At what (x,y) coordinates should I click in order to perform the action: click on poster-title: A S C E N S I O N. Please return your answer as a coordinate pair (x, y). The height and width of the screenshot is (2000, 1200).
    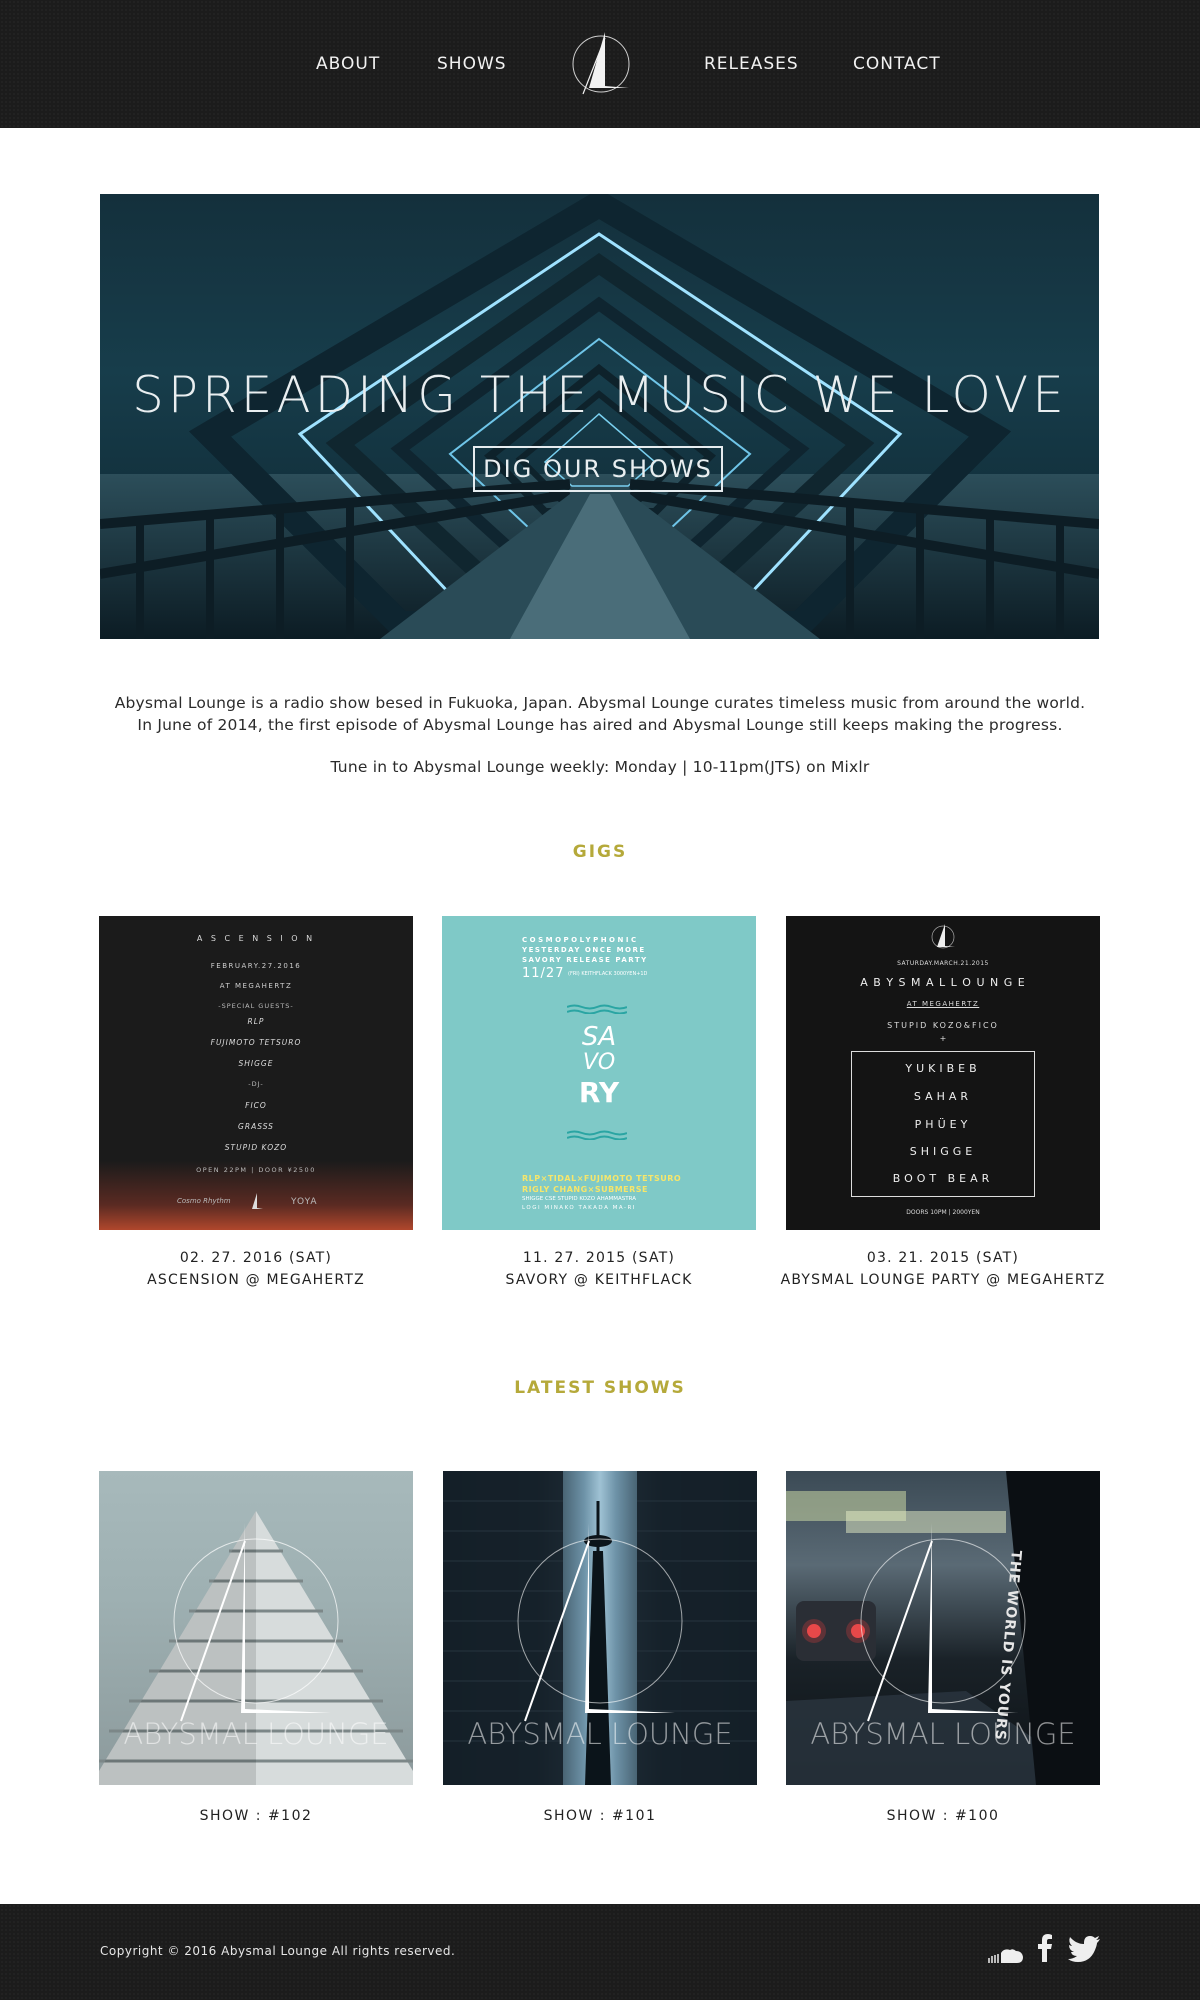
    Looking at the image, I should click on (256, 938).